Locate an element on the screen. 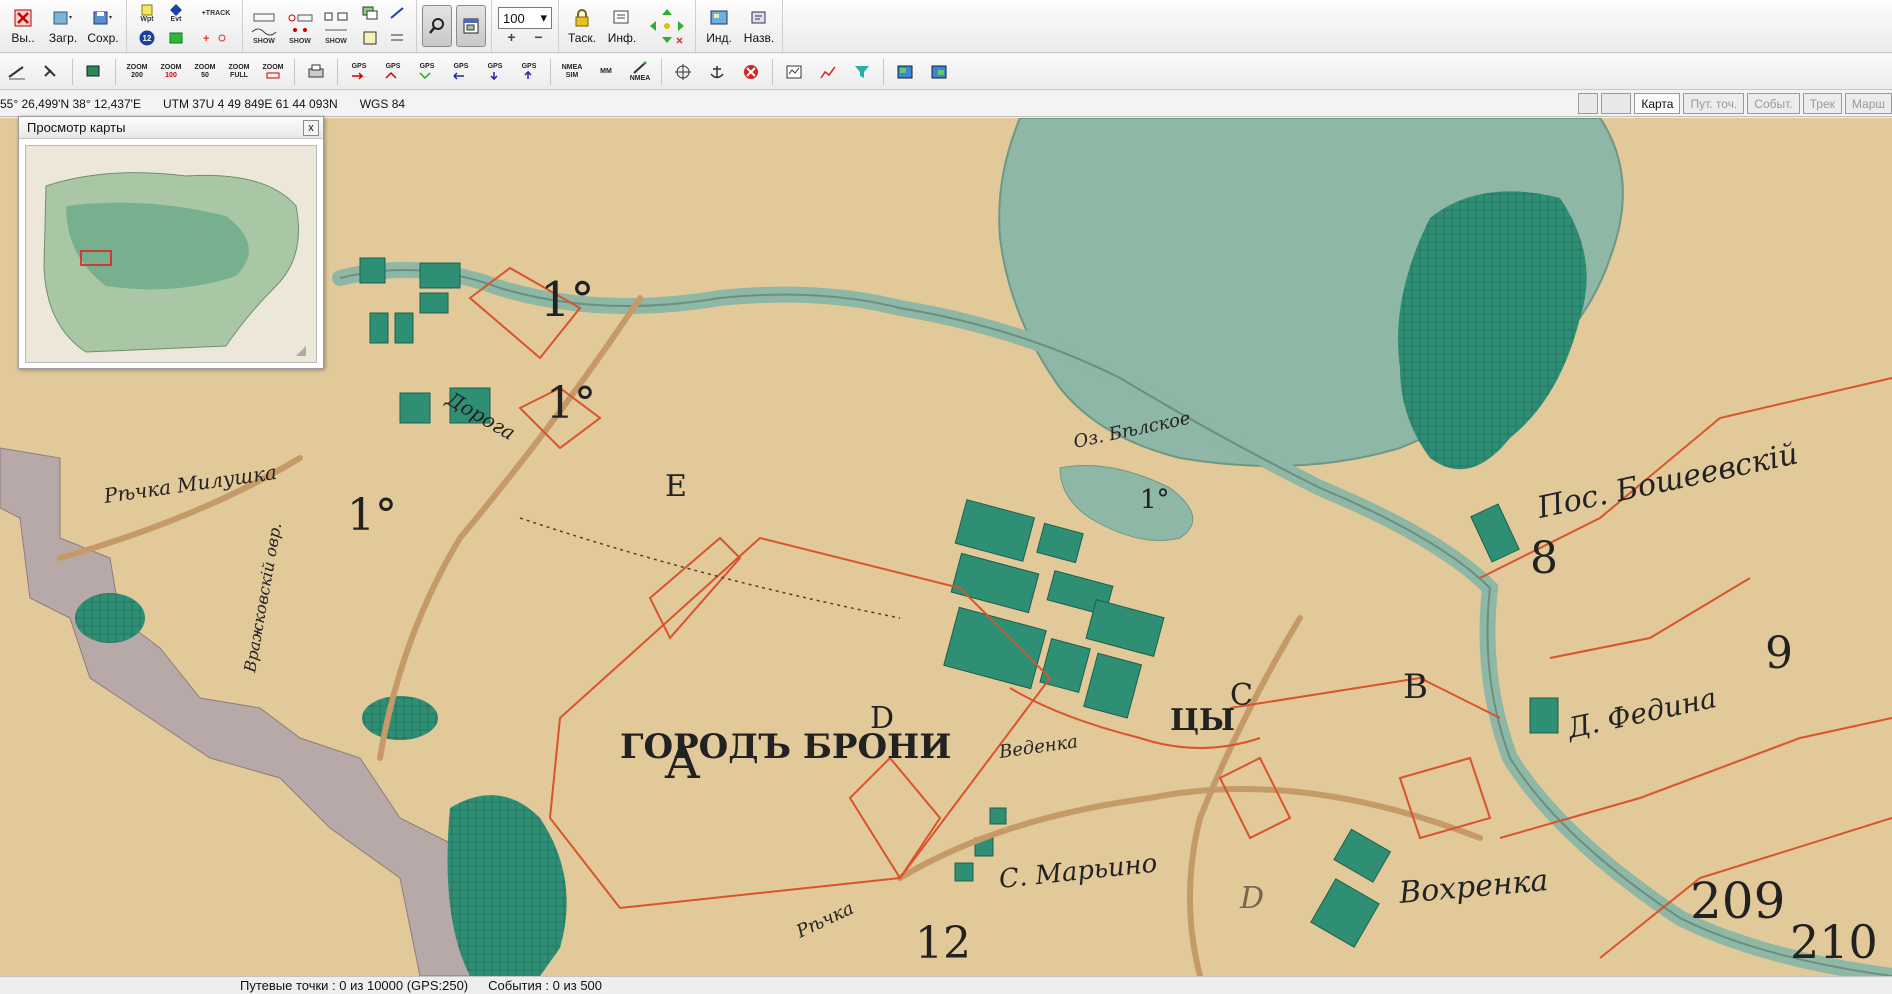 The width and height of the screenshot is (1892, 994). index-button: Инд. is located at coordinates (719, 26).